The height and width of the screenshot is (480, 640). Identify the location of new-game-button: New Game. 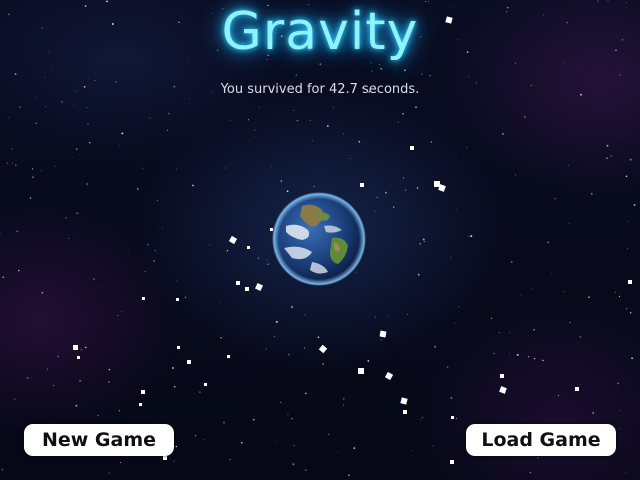
(99, 440).